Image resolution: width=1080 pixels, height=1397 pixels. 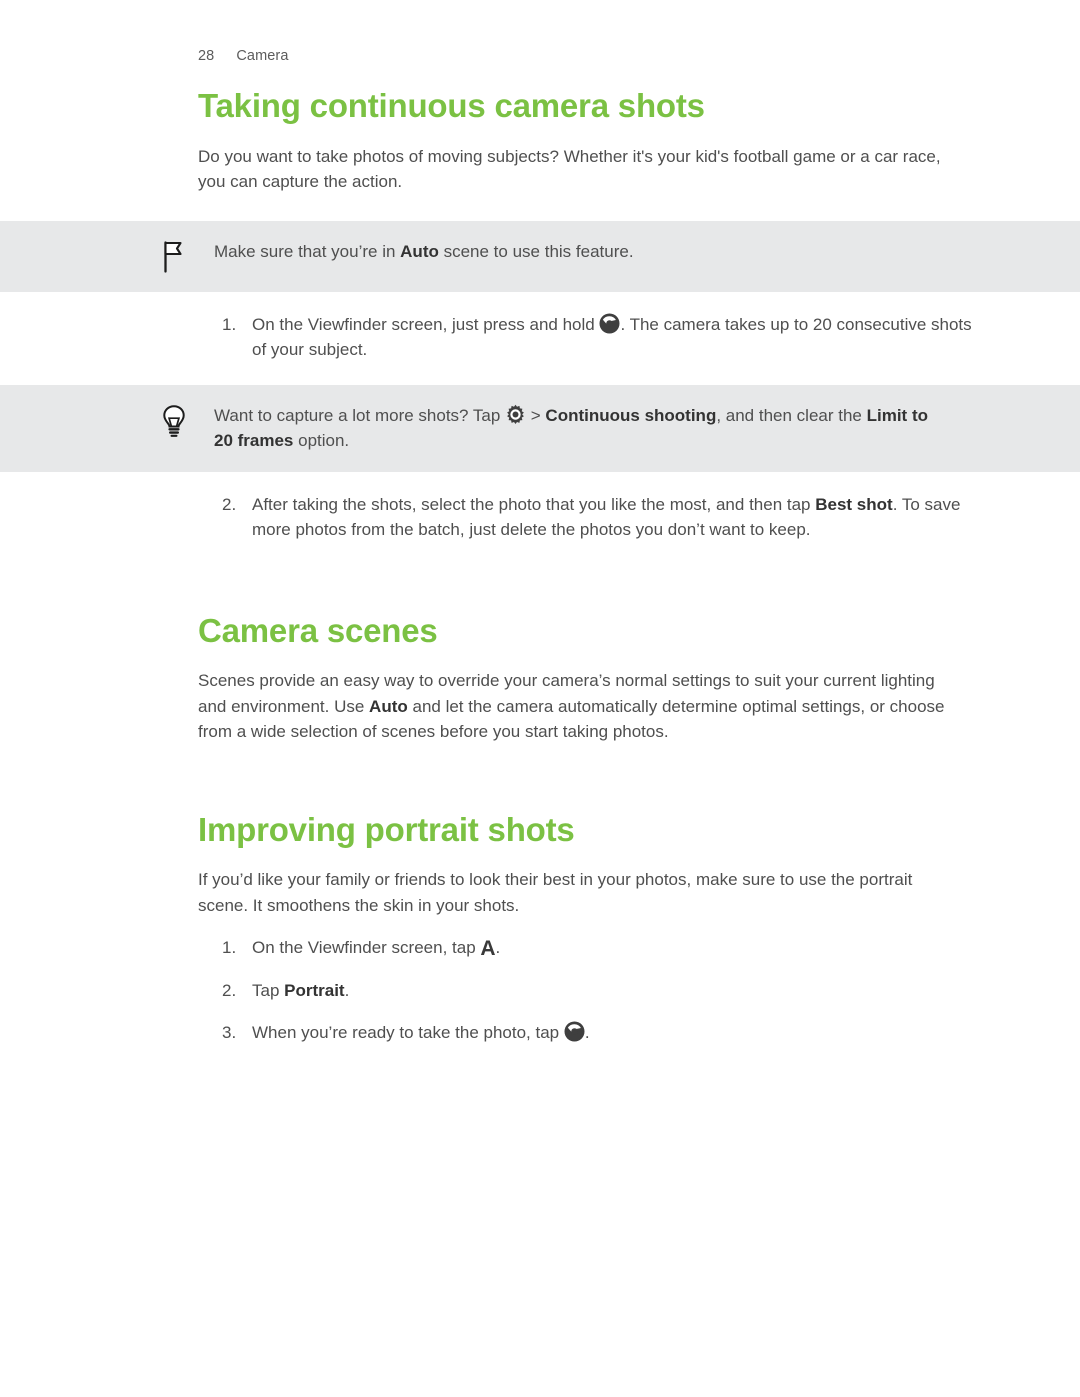 I want to click on flag-icon, so click(x=174, y=256).